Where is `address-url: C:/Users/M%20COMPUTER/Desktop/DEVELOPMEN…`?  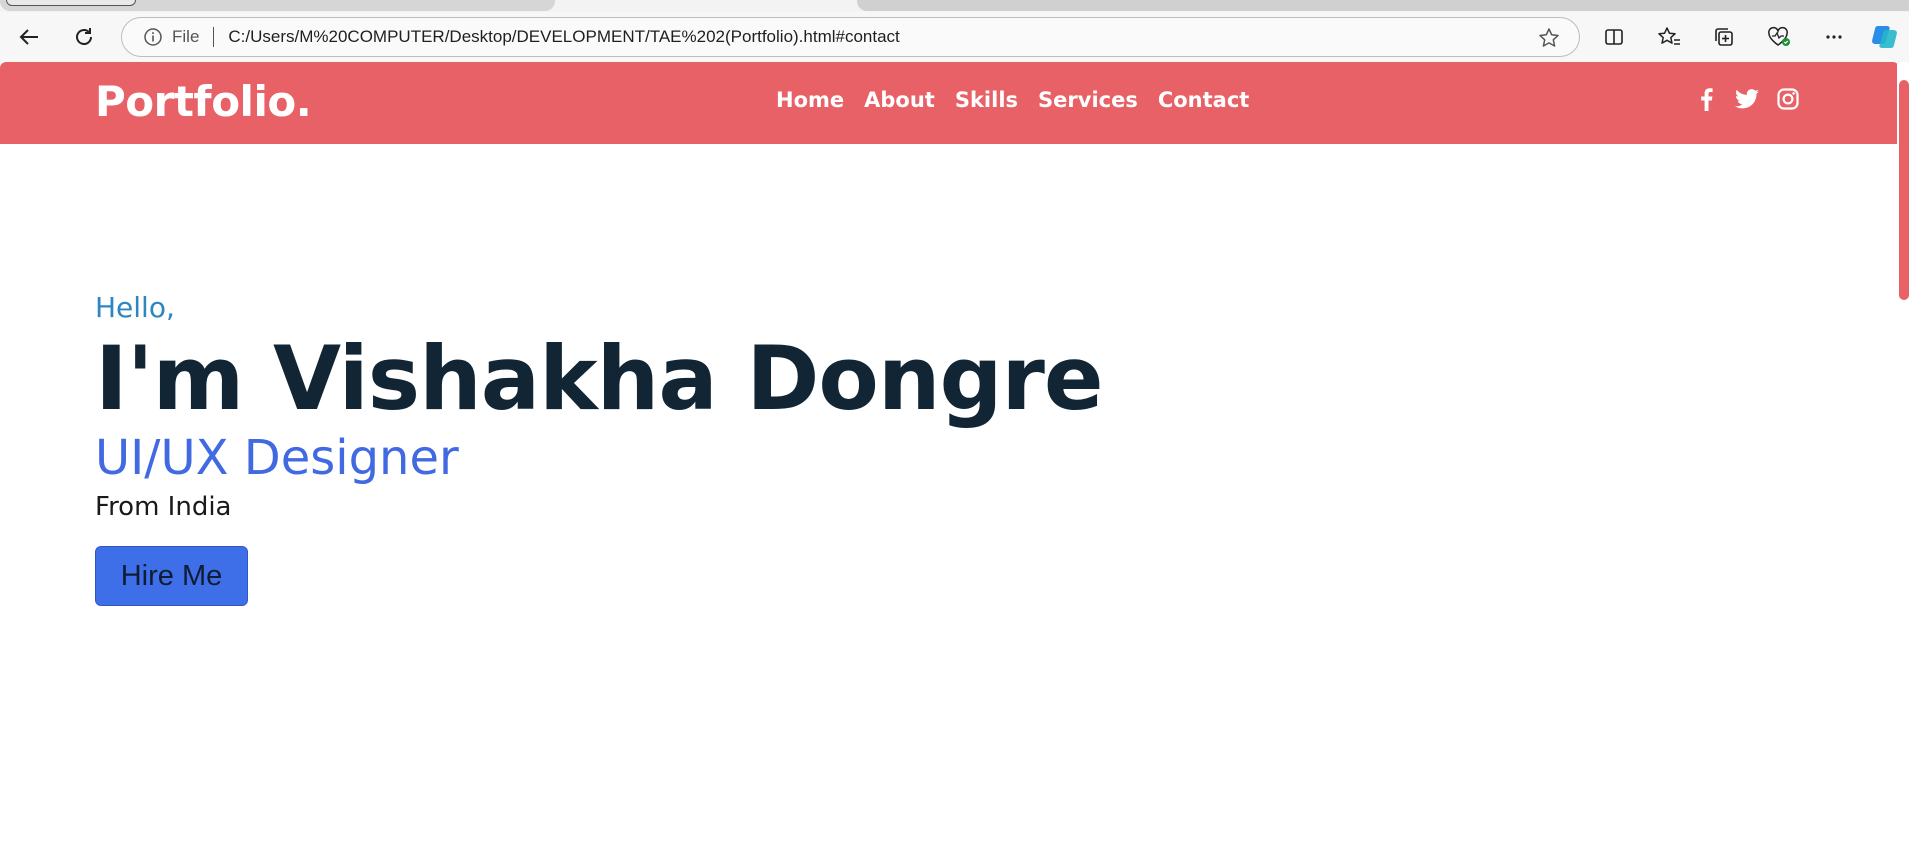
address-url: C:/Users/M%20COMPUTER/Desktop/DEVELOPMEN… is located at coordinates (563, 37).